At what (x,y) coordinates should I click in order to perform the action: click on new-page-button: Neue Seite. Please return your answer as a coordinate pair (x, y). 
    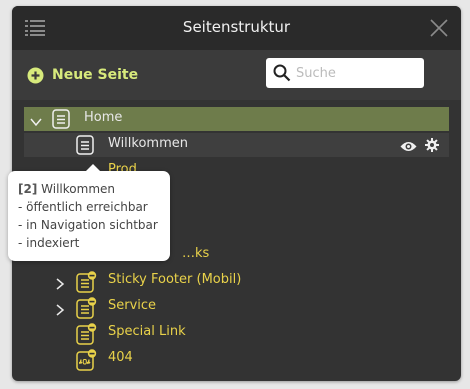
    Looking at the image, I should click on (82, 75).